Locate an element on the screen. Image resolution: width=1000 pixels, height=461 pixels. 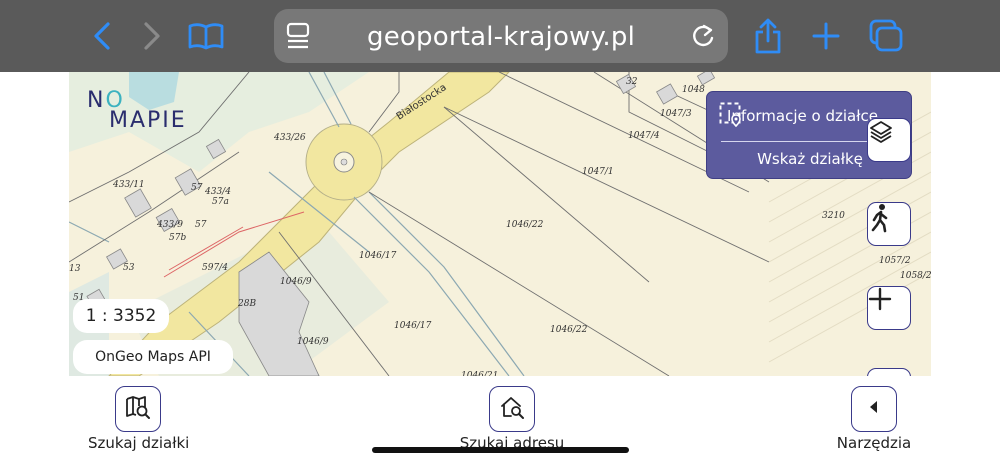
svg-text: 57b is located at coordinates (177, 238).